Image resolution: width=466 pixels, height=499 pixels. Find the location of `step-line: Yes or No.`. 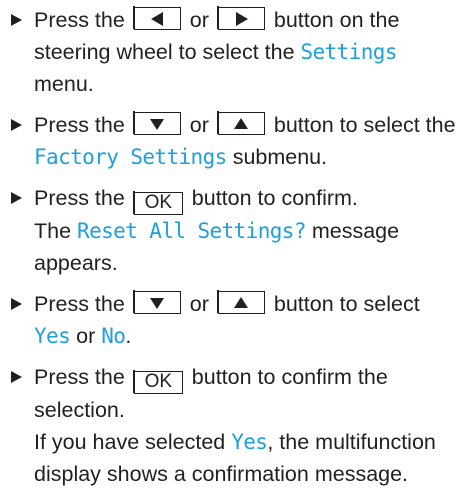

step-line: Yes or No. is located at coordinates (249, 336).